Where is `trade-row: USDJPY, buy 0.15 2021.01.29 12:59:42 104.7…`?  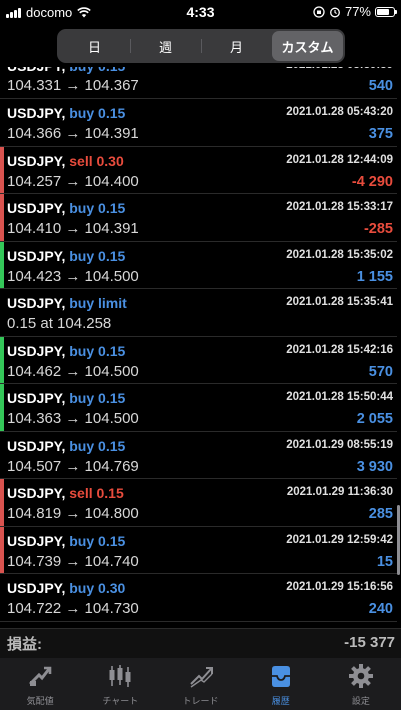 trade-row: USDJPY, buy 0.15 2021.01.29 12:59:42 104.7… is located at coordinates (198, 550).